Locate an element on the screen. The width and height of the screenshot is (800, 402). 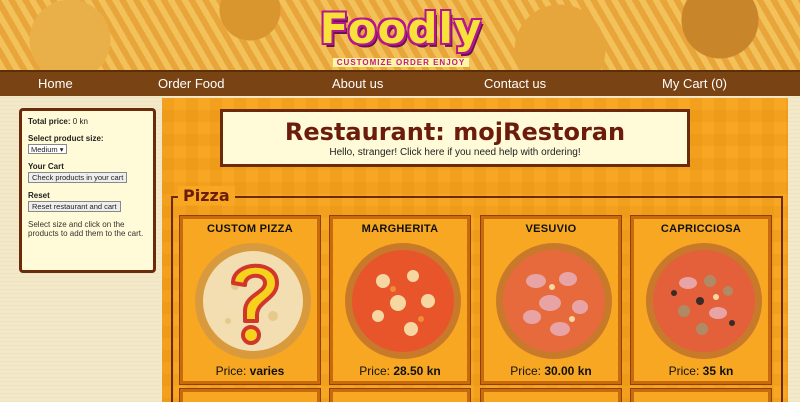
price-value: 30.00 kn is located at coordinates (568, 371).